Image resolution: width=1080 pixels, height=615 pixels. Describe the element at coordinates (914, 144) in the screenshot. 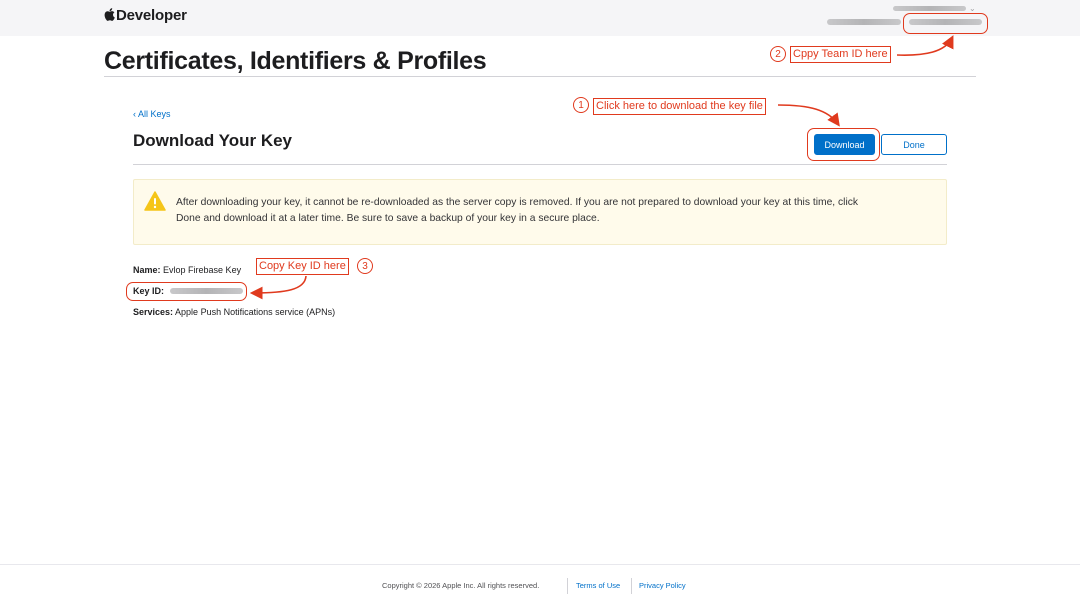

I see `done-button: Done` at that location.